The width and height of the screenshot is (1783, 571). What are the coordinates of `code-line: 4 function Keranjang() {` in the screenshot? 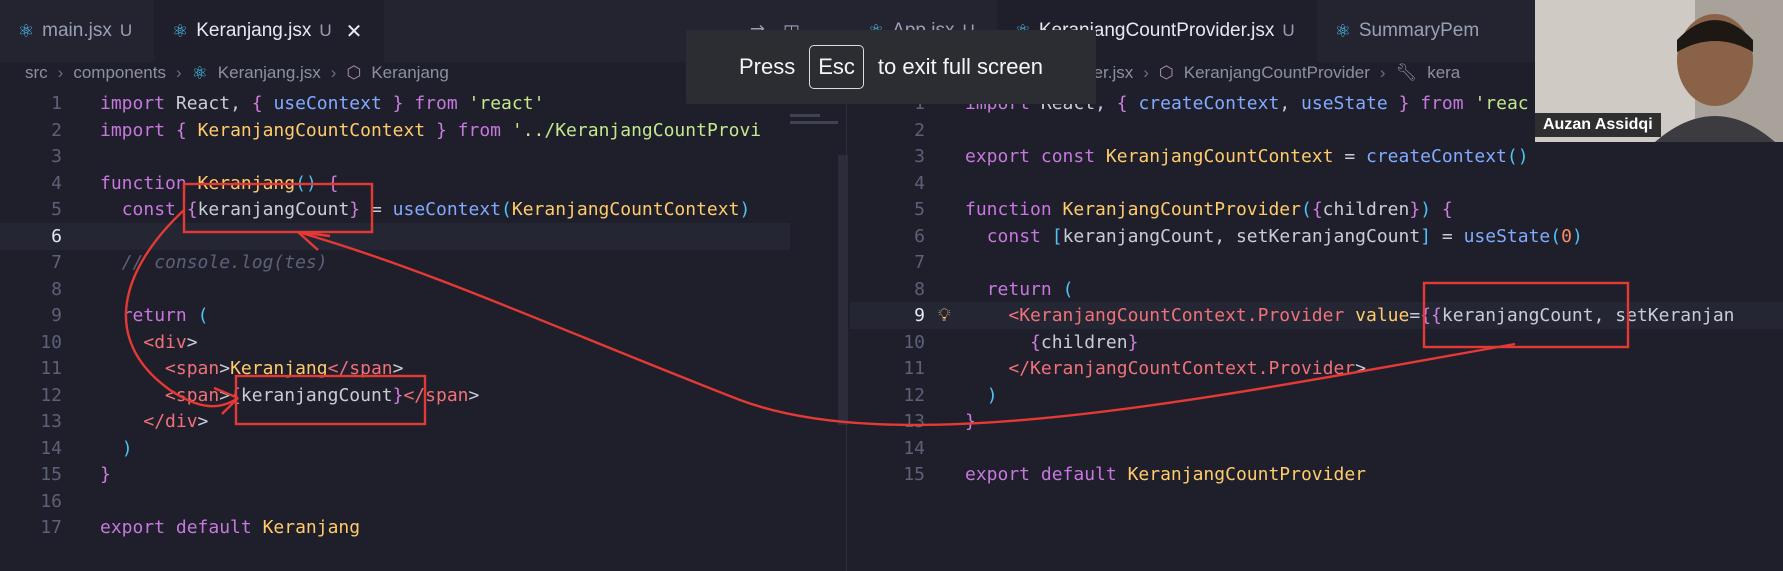 It's located at (395, 183).